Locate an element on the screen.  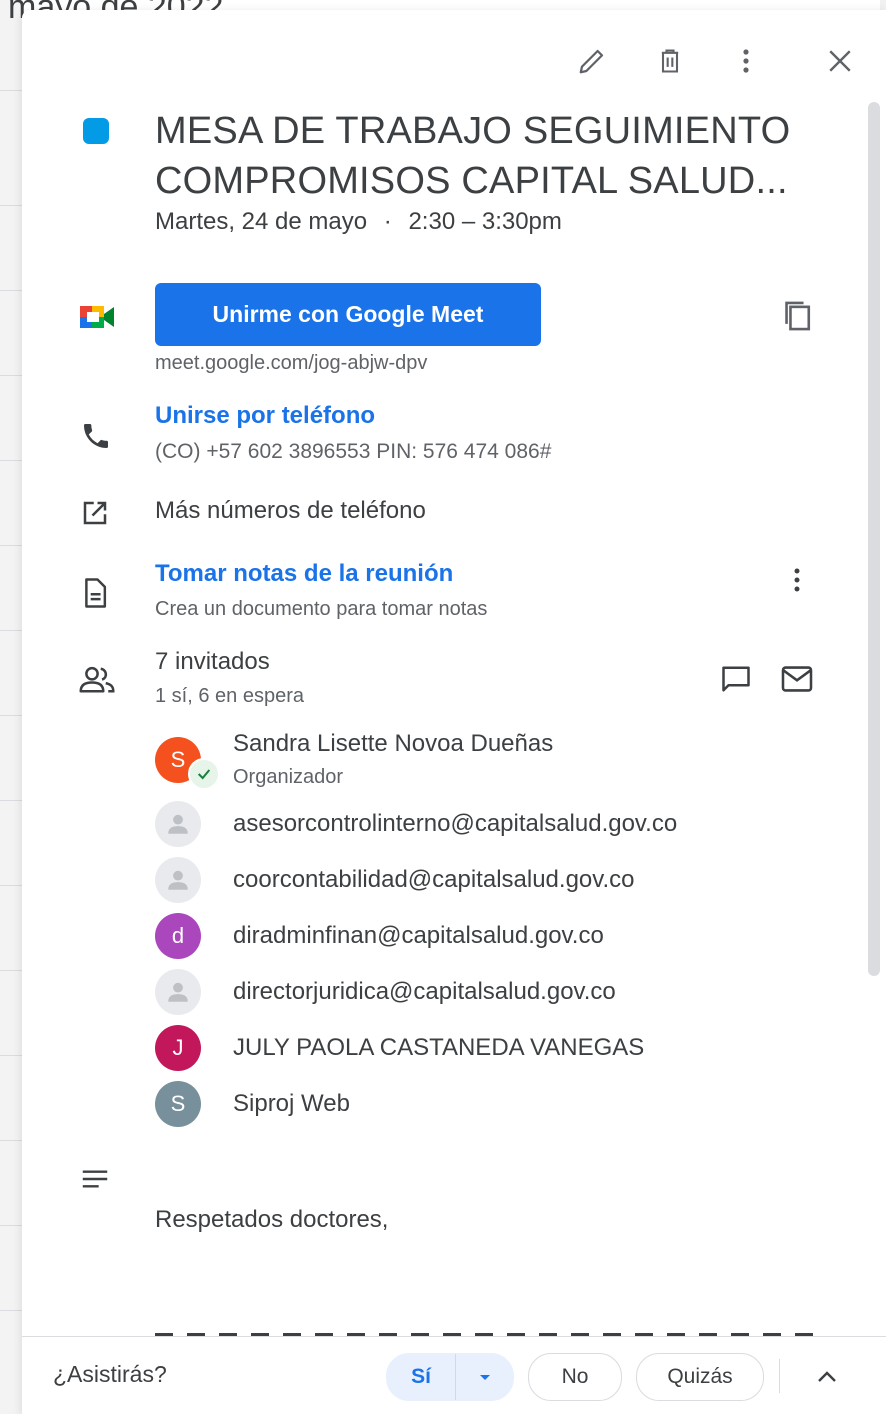
guest-avatar: S is located at coordinates (178, 1104).